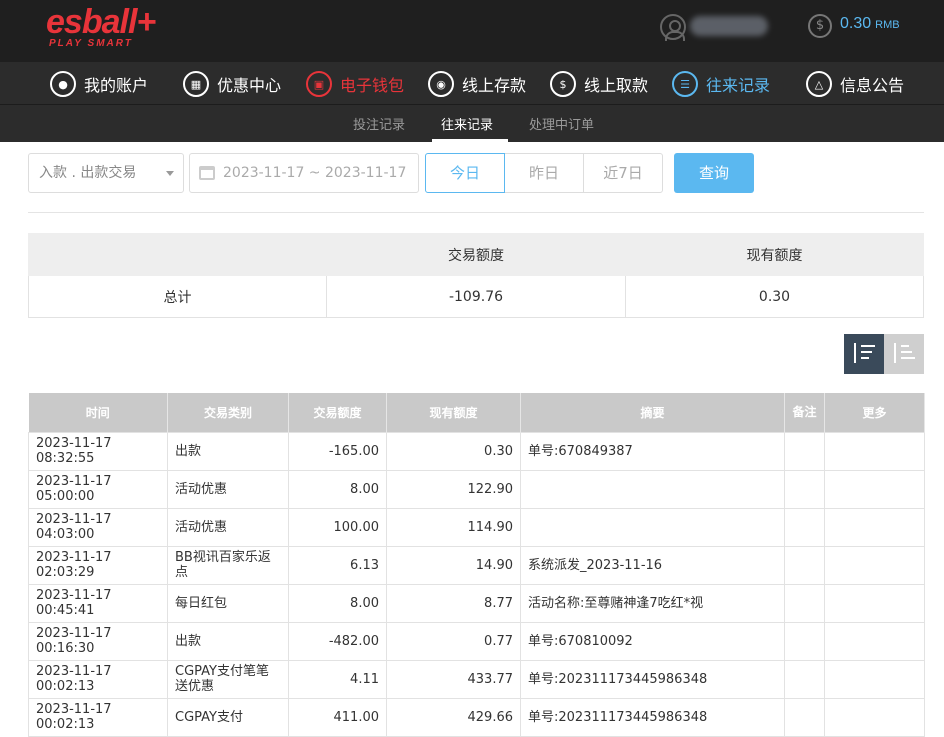 The height and width of the screenshot is (737, 944). What do you see at coordinates (476, 296) in the screenshot?
I see `summary-row: 总计 -109.76 0.30` at bounding box center [476, 296].